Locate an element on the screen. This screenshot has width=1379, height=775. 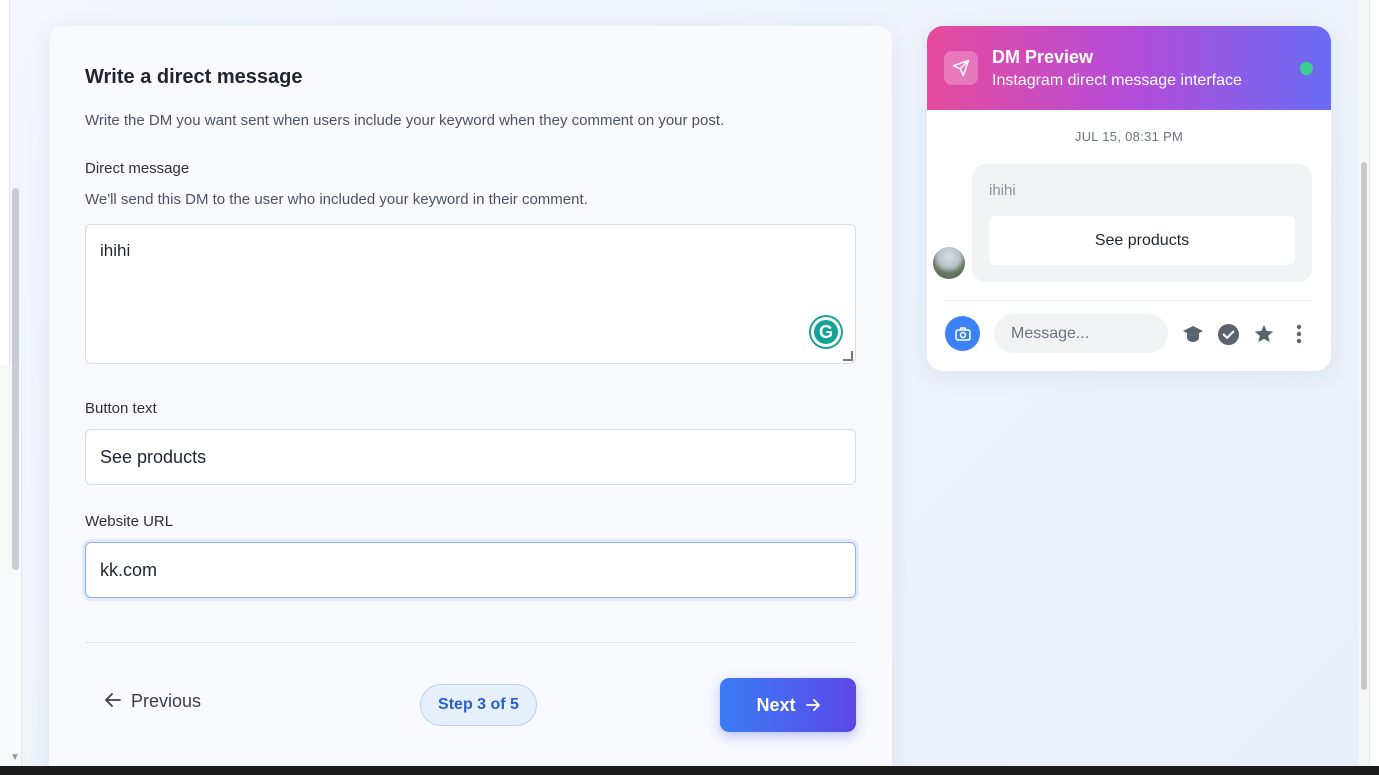
preview-cta-button: See products is located at coordinates (1142, 240).